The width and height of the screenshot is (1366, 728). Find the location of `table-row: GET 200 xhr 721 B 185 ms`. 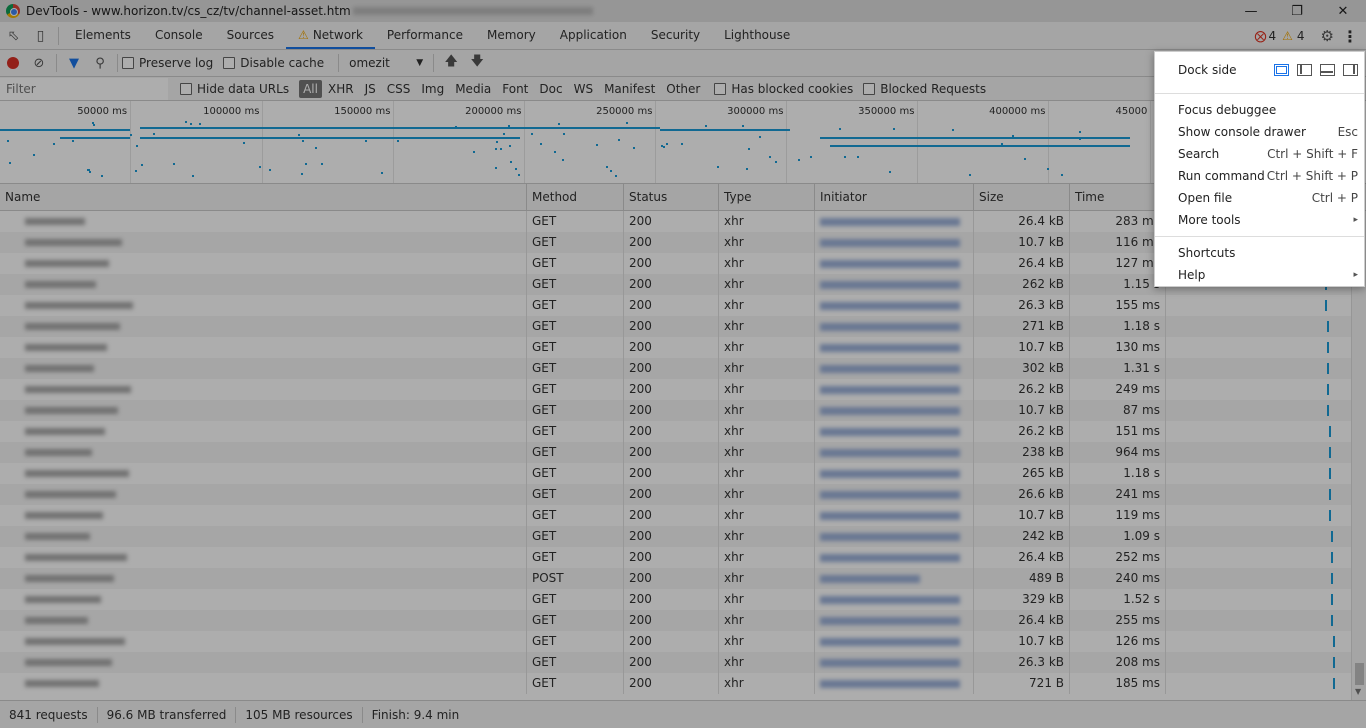

table-row: GET 200 xhr 721 B 185 ms is located at coordinates (683, 683).